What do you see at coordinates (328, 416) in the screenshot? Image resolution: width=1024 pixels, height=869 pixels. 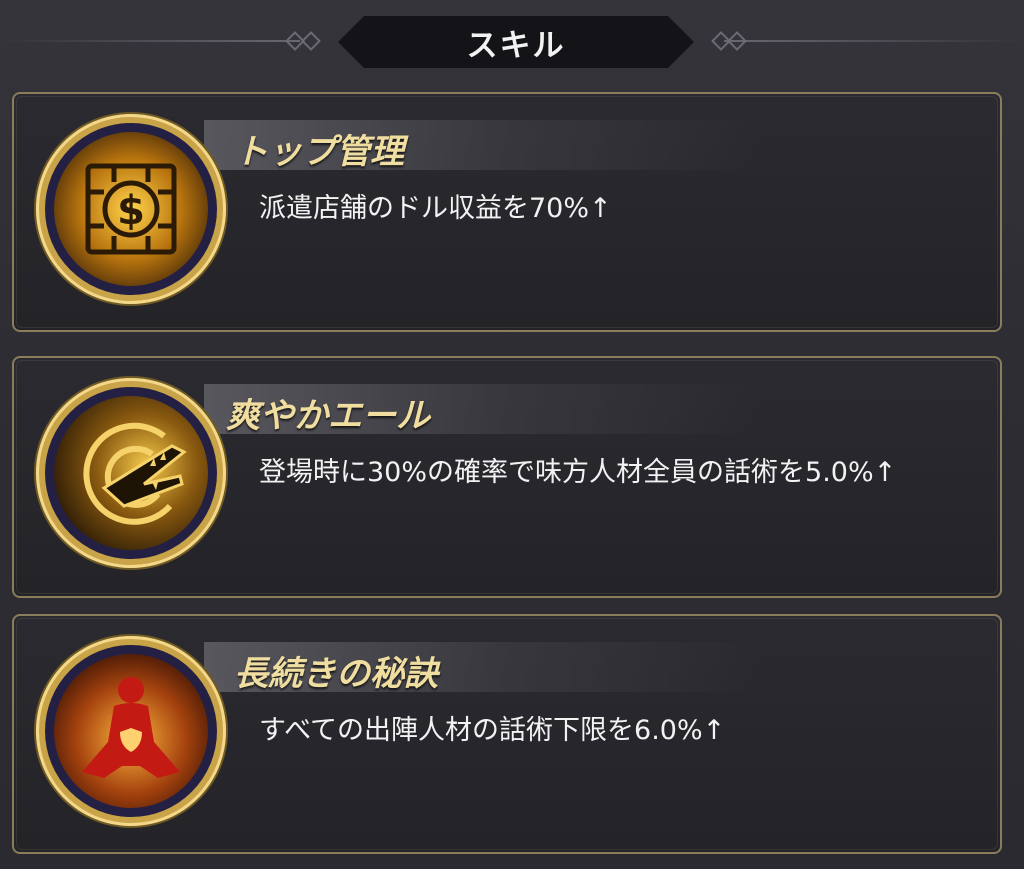 I see `skill-name: 爽やかエール` at bounding box center [328, 416].